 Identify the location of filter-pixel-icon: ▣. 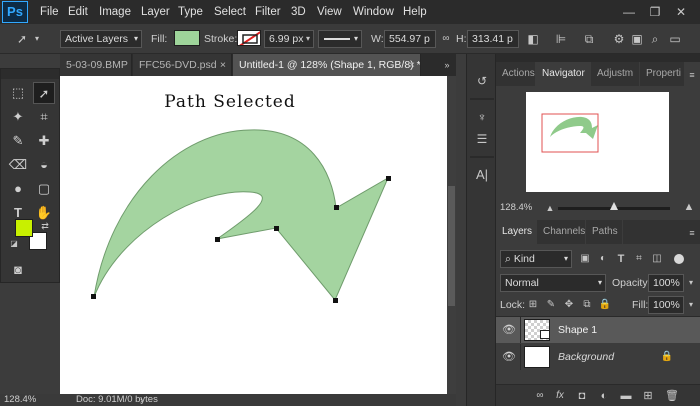
(585, 259).